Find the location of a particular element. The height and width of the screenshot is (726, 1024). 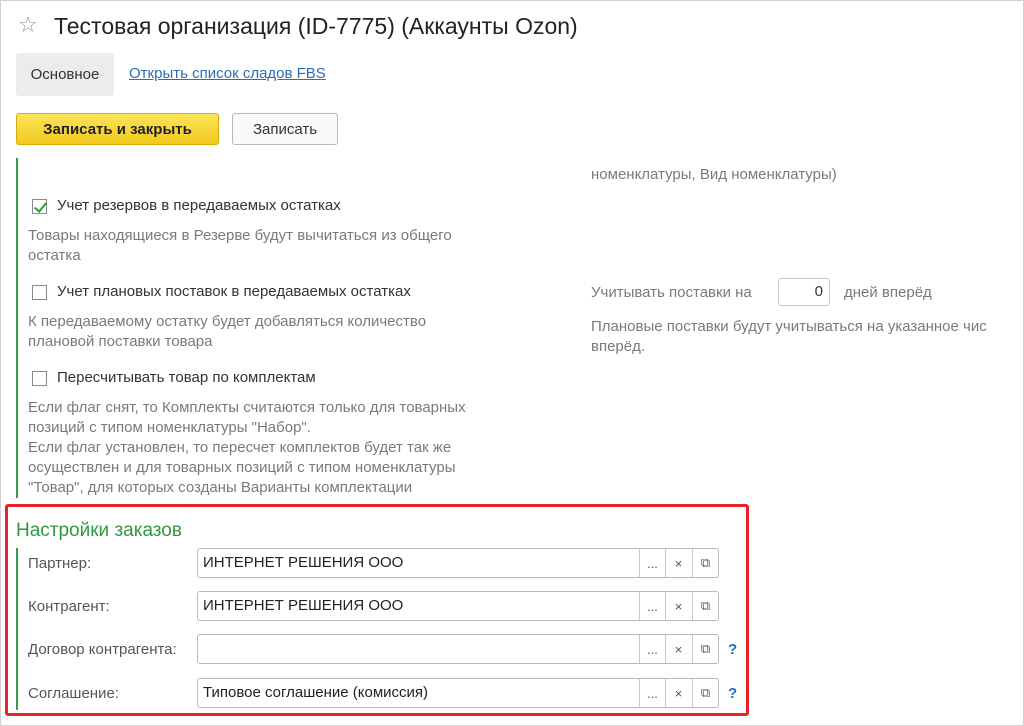

star-icon: ☆ is located at coordinates (28, 25).